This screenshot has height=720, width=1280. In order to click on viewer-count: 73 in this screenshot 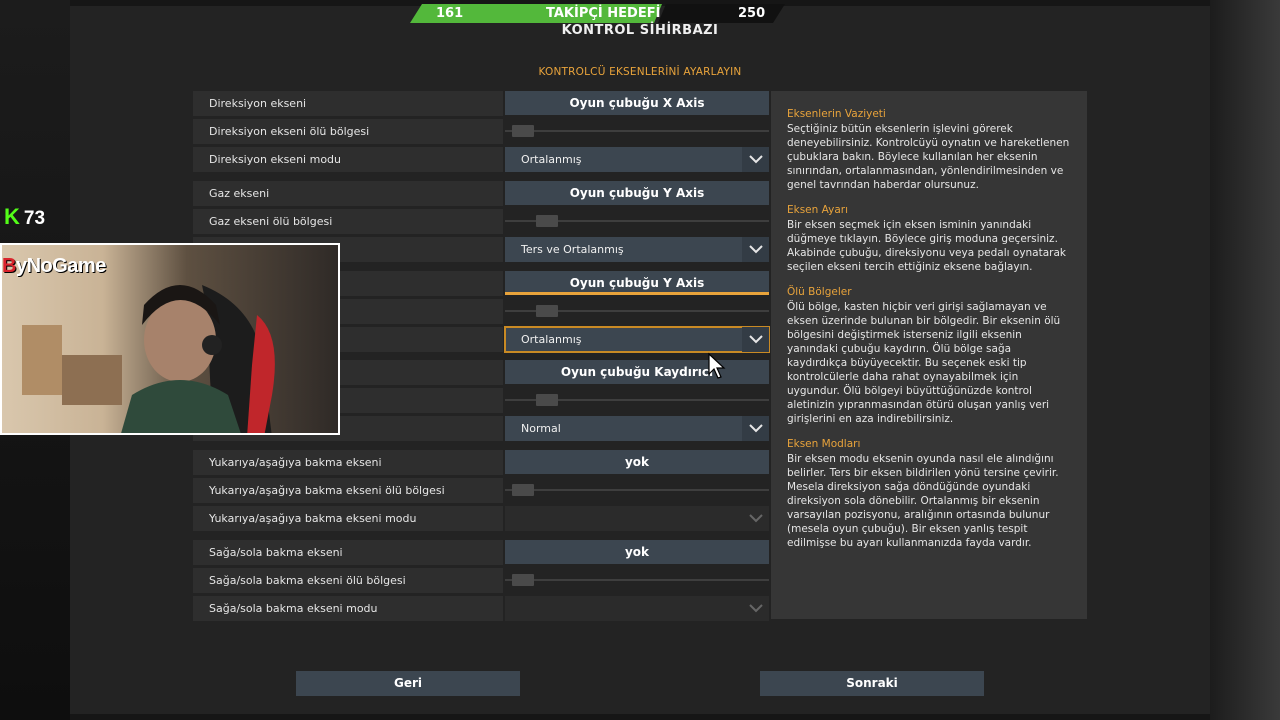, I will do `click(34, 218)`.